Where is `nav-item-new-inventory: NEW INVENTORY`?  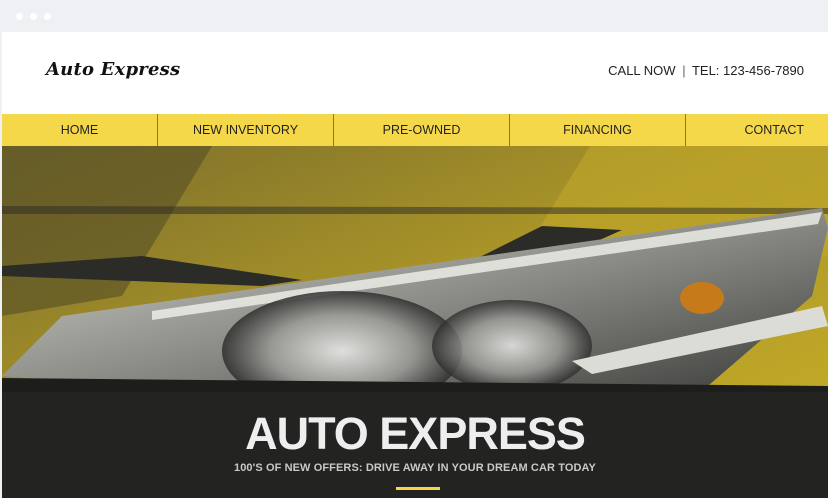
nav-item-new-inventory: NEW INVENTORY is located at coordinates (246, 130).